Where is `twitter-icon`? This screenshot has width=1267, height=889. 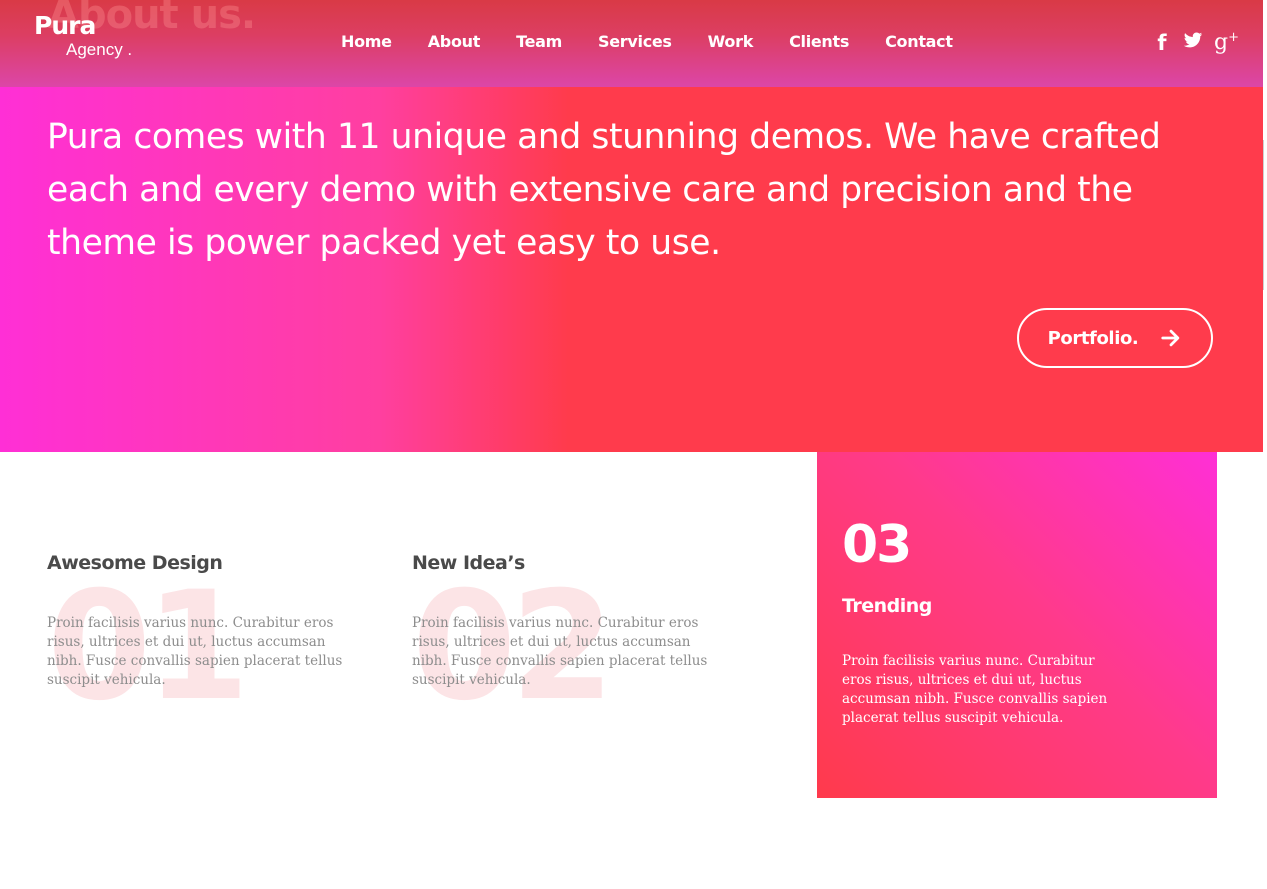
twitter-icon is located at coordinates (1194, 42).